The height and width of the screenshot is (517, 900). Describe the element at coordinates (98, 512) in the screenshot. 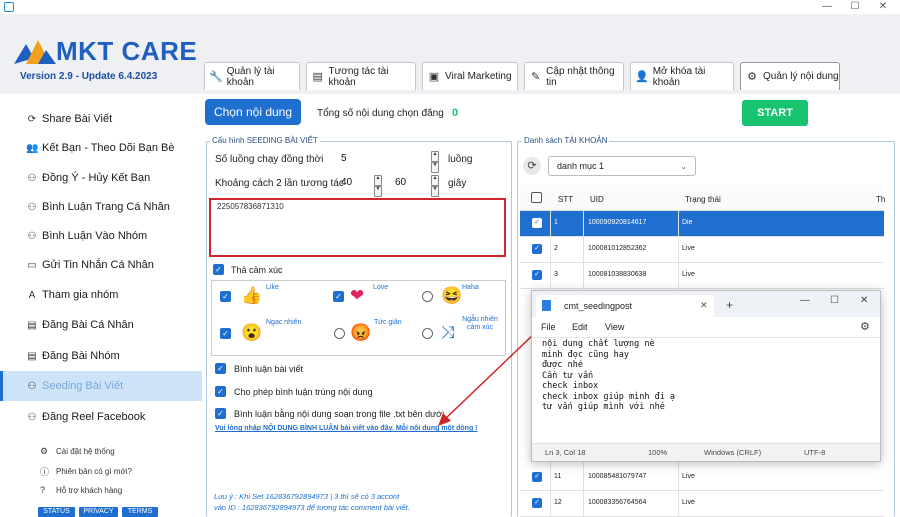

I see `privacy-link: PRIVACY` at that location.